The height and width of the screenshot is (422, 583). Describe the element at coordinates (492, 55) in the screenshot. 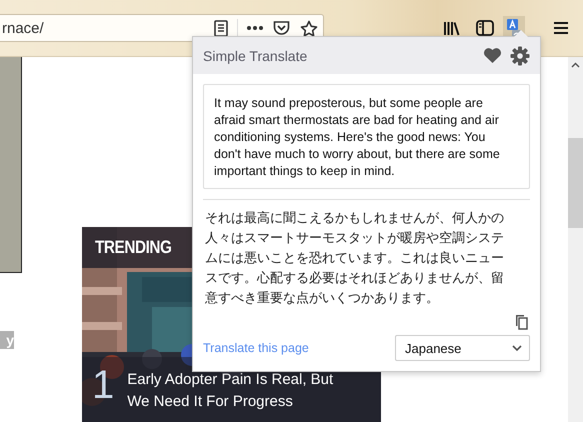

I see `heart-icon` at that location.